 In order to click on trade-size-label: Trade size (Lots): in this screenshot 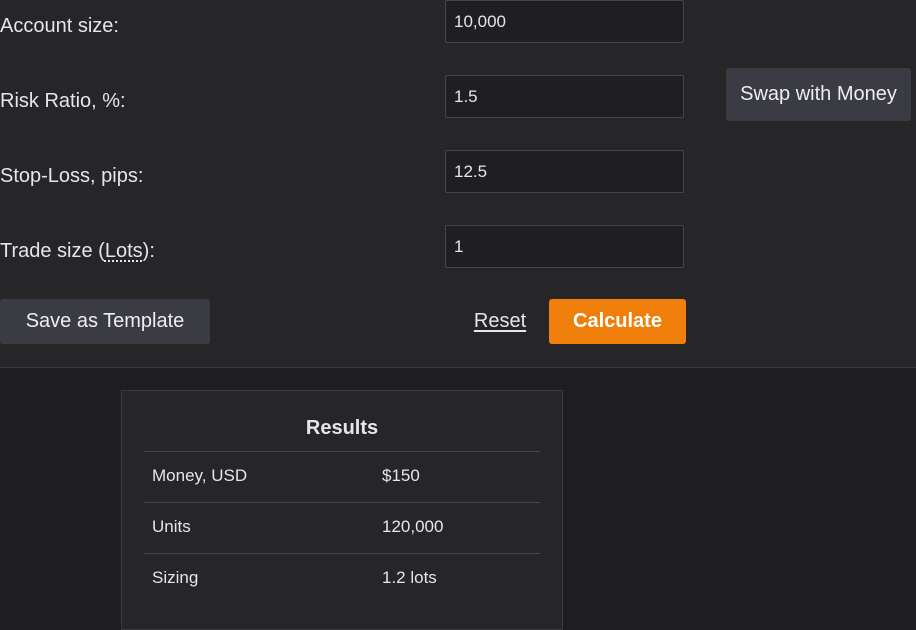, I will do `click(77, 251)`.